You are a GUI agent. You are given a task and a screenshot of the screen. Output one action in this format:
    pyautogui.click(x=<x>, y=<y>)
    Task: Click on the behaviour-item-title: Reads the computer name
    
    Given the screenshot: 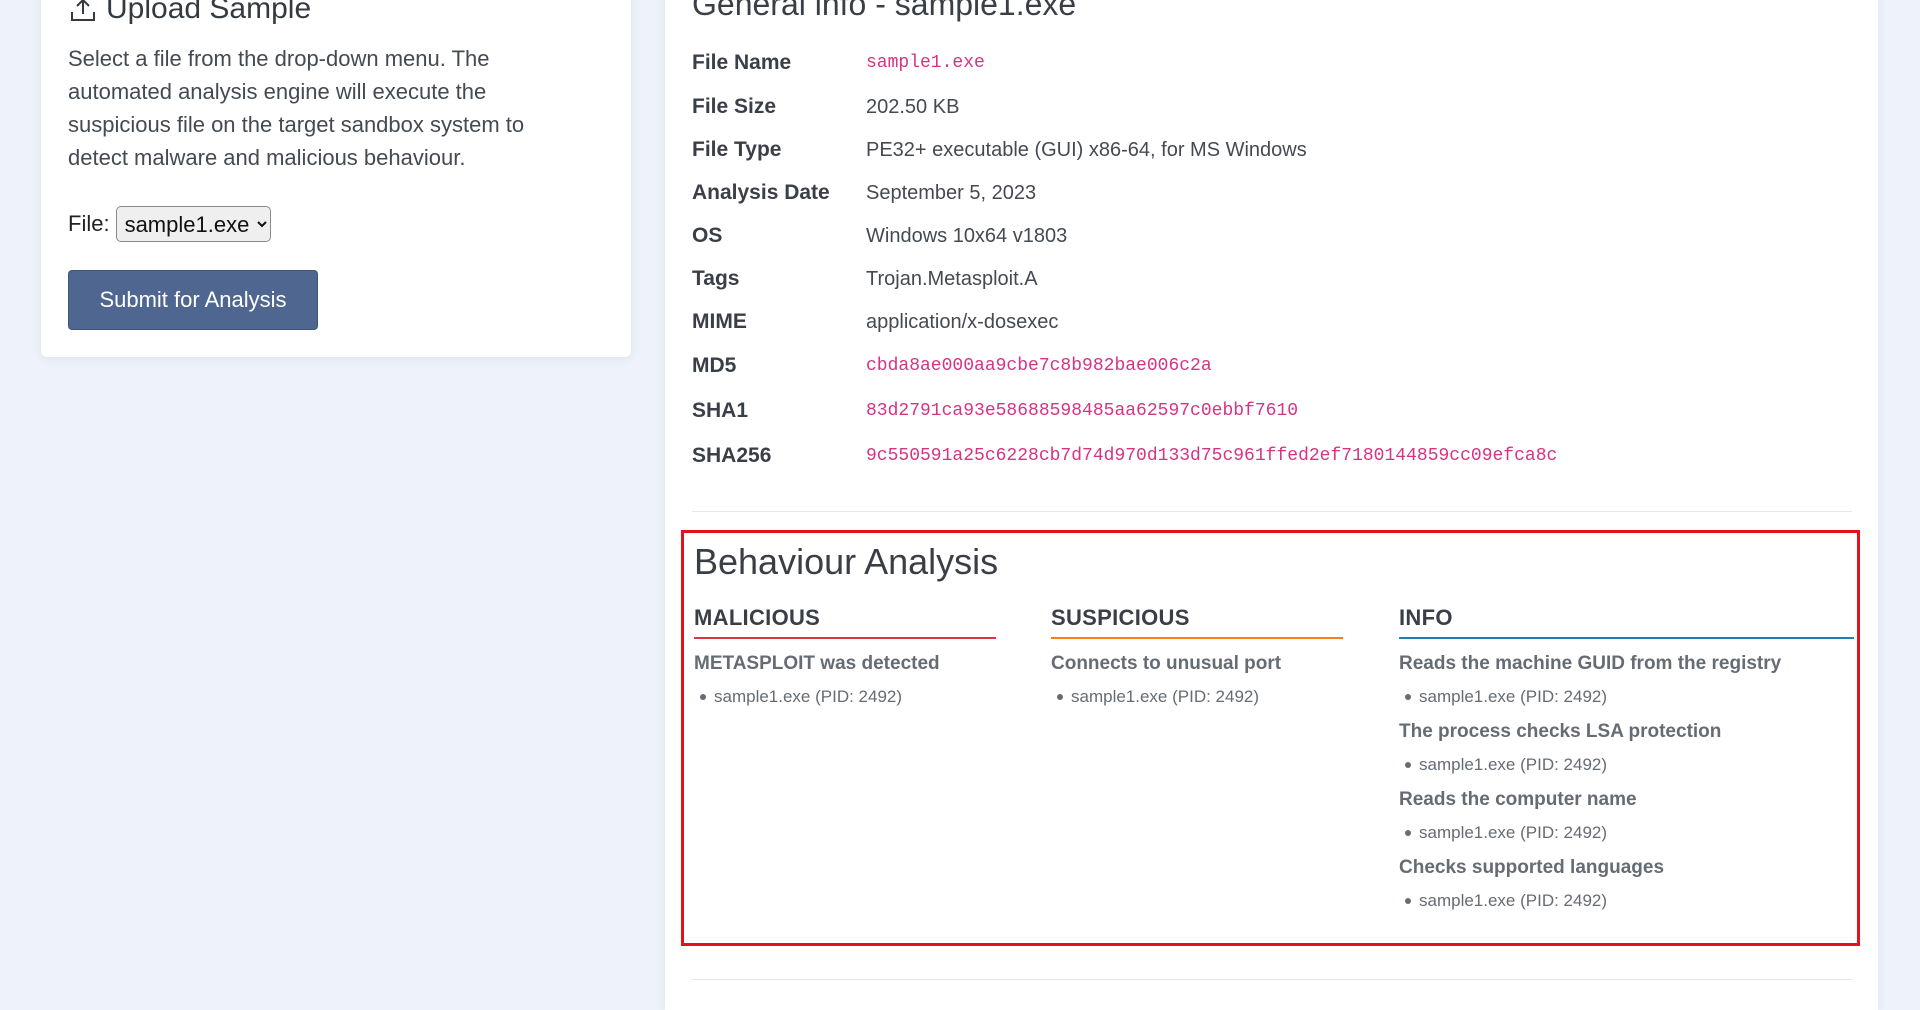 What is the action you would take?
    pyautogui.click(x=1518, y=799)
    